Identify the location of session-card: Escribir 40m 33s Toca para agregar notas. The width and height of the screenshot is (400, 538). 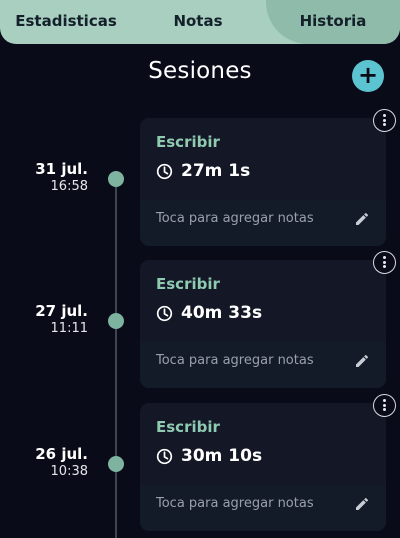
(263, 324).